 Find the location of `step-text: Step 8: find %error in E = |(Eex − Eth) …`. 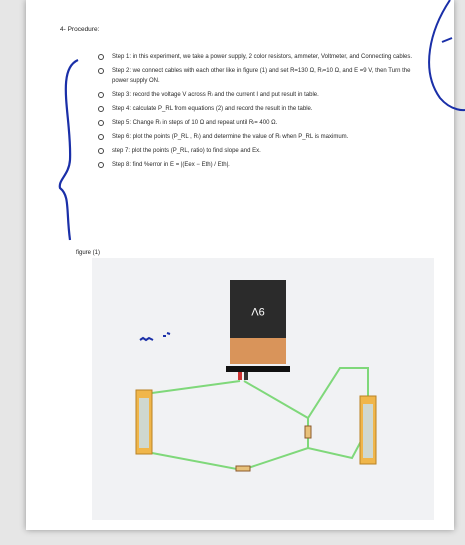

step-text: Step 8: find %error in E = |(Eex − Eth) … is located at coordinates (171, 165).